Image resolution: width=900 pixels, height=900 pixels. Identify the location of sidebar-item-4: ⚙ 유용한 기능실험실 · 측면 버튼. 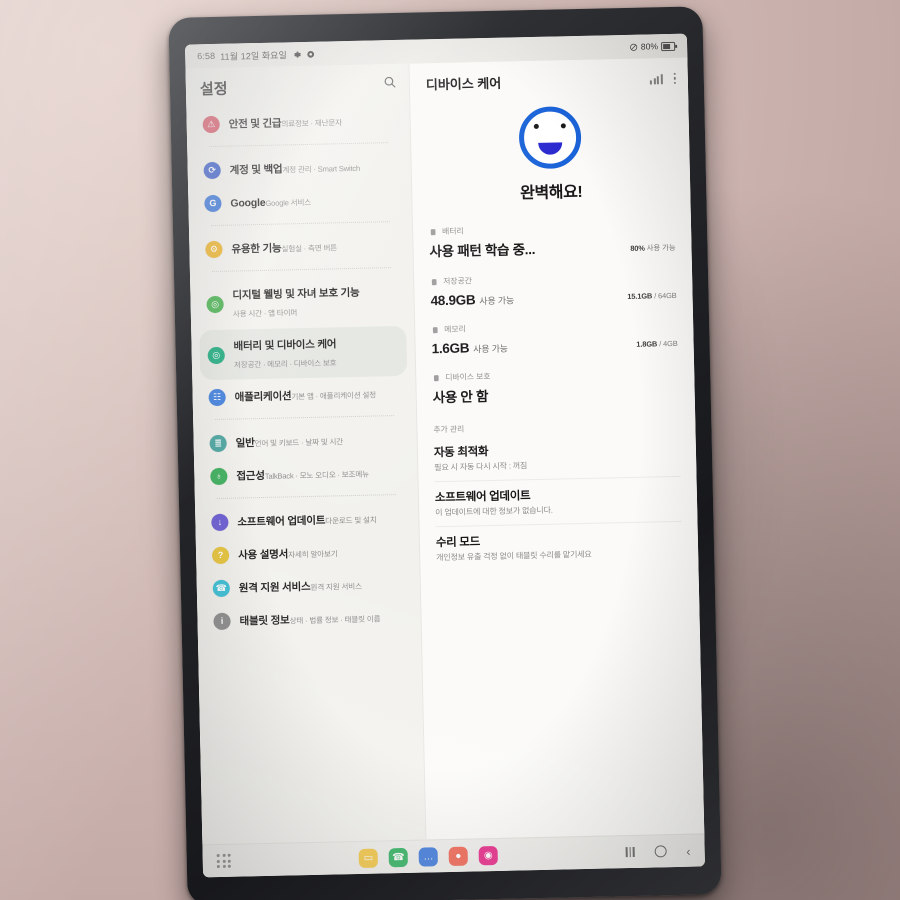
(301, 247).